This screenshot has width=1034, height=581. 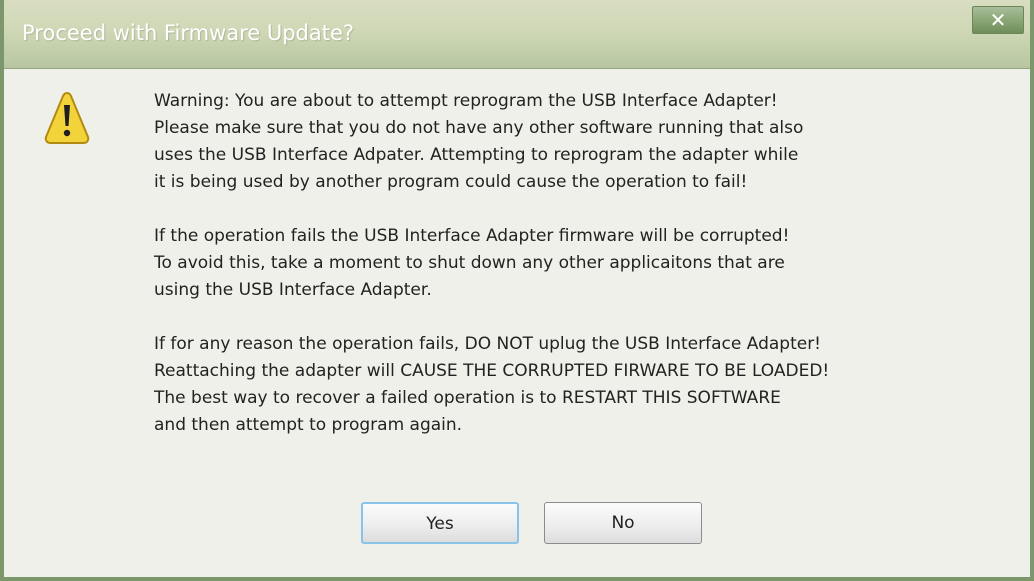 I want to click on warning-exclamation-dot, so click(x=67, y=133).